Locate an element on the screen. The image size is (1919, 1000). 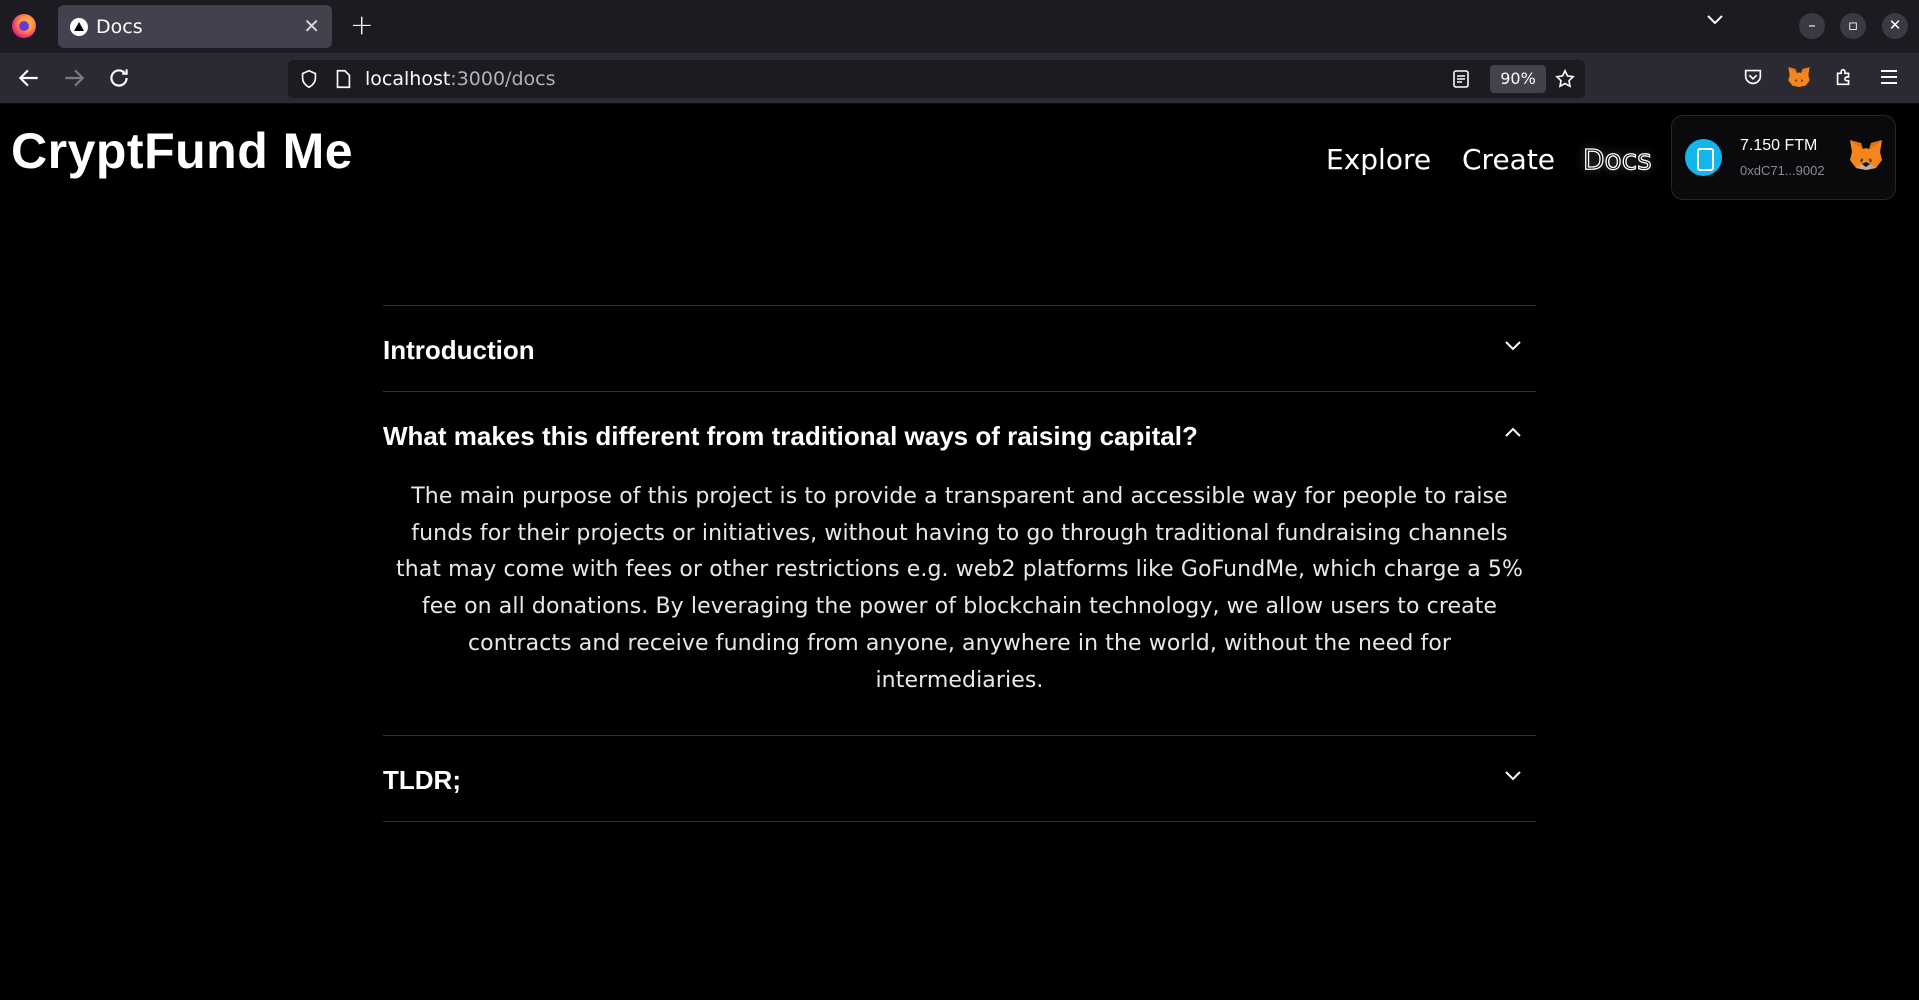
extensions-puzzle-icon is located at coordinates (1844, 77).